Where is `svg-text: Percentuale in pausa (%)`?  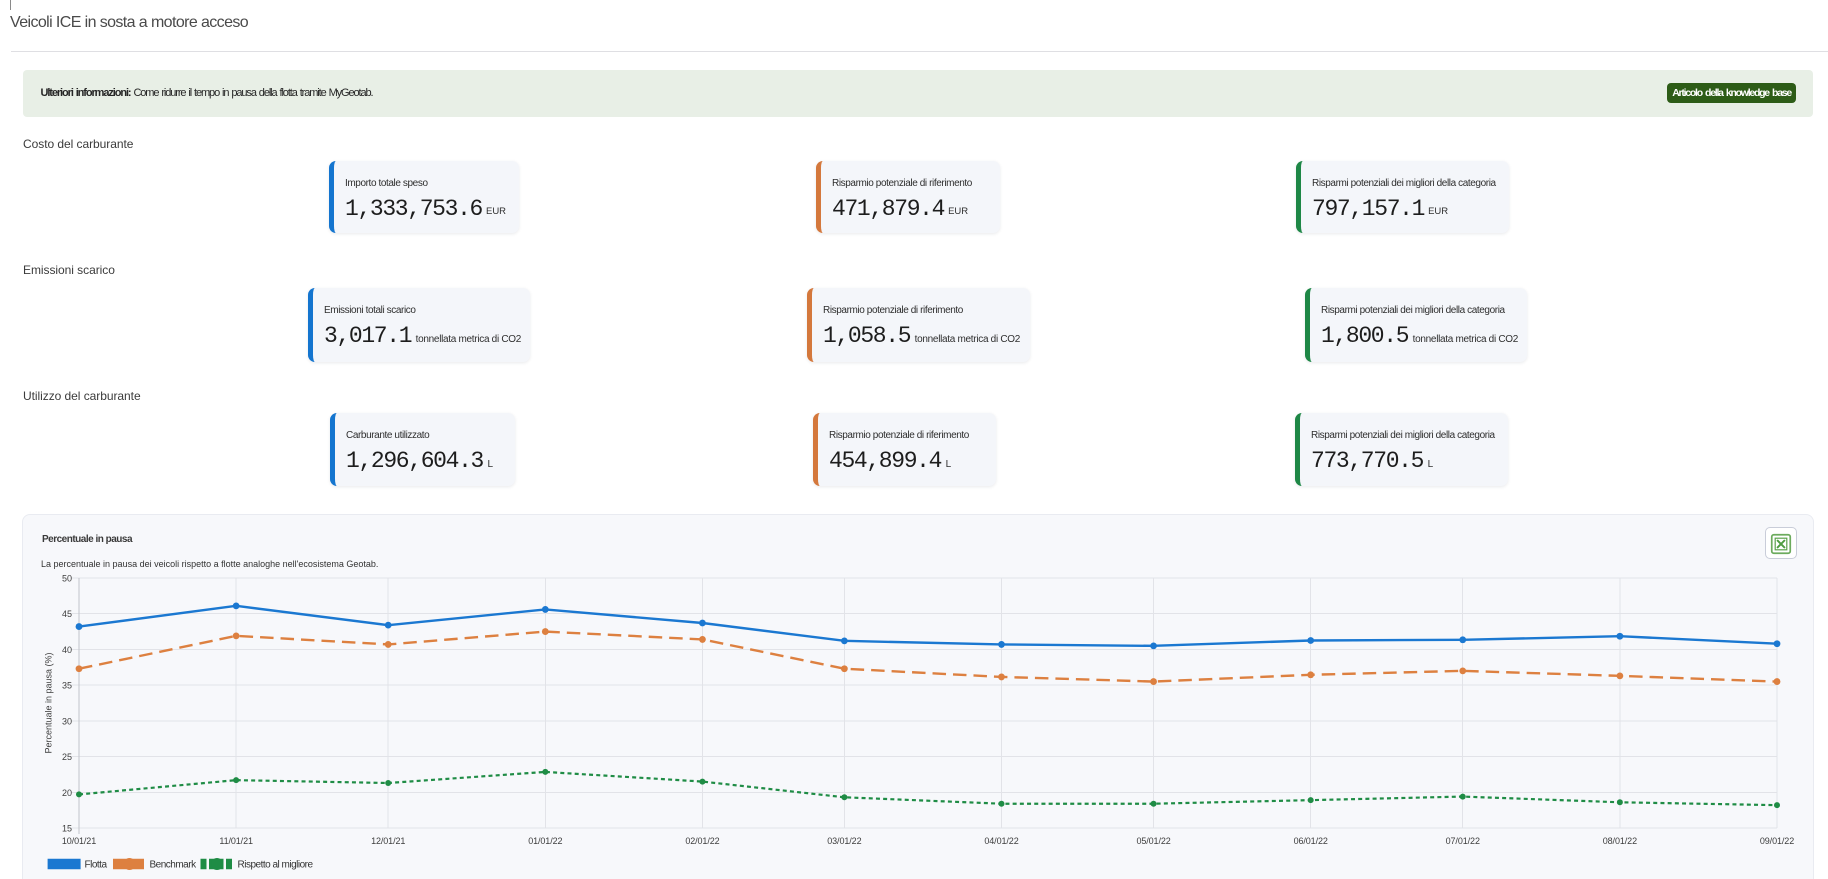
svg-text: Percentuale in pausa (%) is located at coordinates (49, 702).